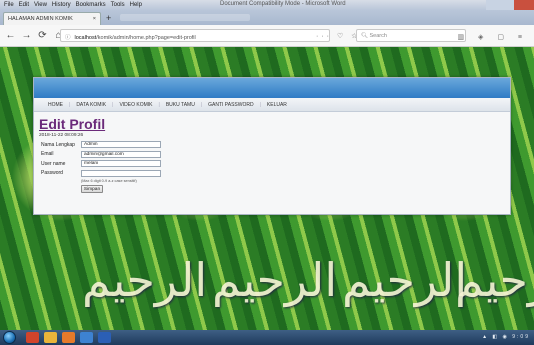 This screenshot has height=345, width=534. What do you see at coordinates (267, 337) in the screenshot?
I see `windows-taskbar: ▲ ◧ ◉ 9:09` at bounding box center [267, 337].